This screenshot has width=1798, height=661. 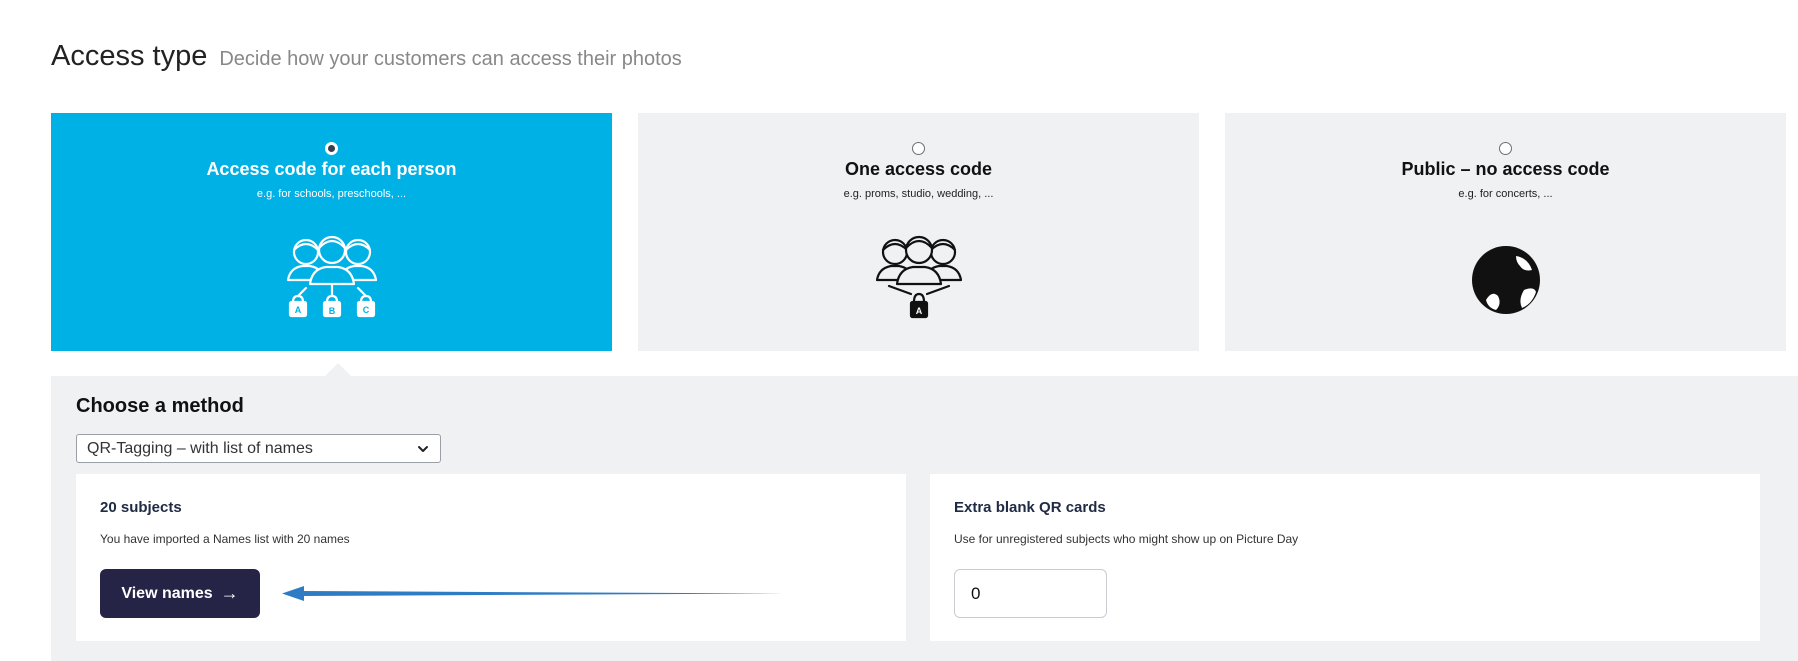 I want to click on extra-cards-title: Extra blank QR cards, so click(x=1030, y=507).